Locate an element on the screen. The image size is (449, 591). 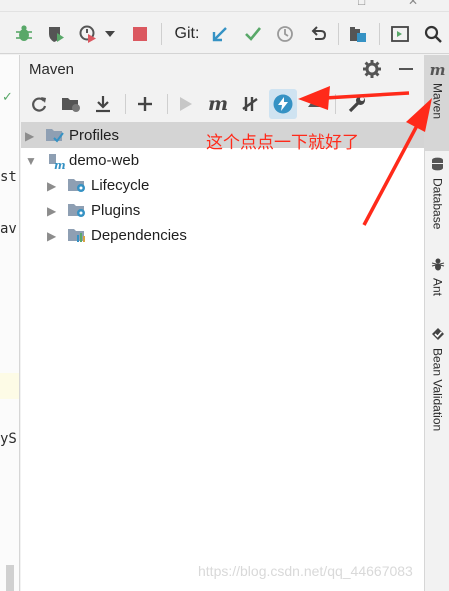
editor-line: av is located at coordinates (8, 229).